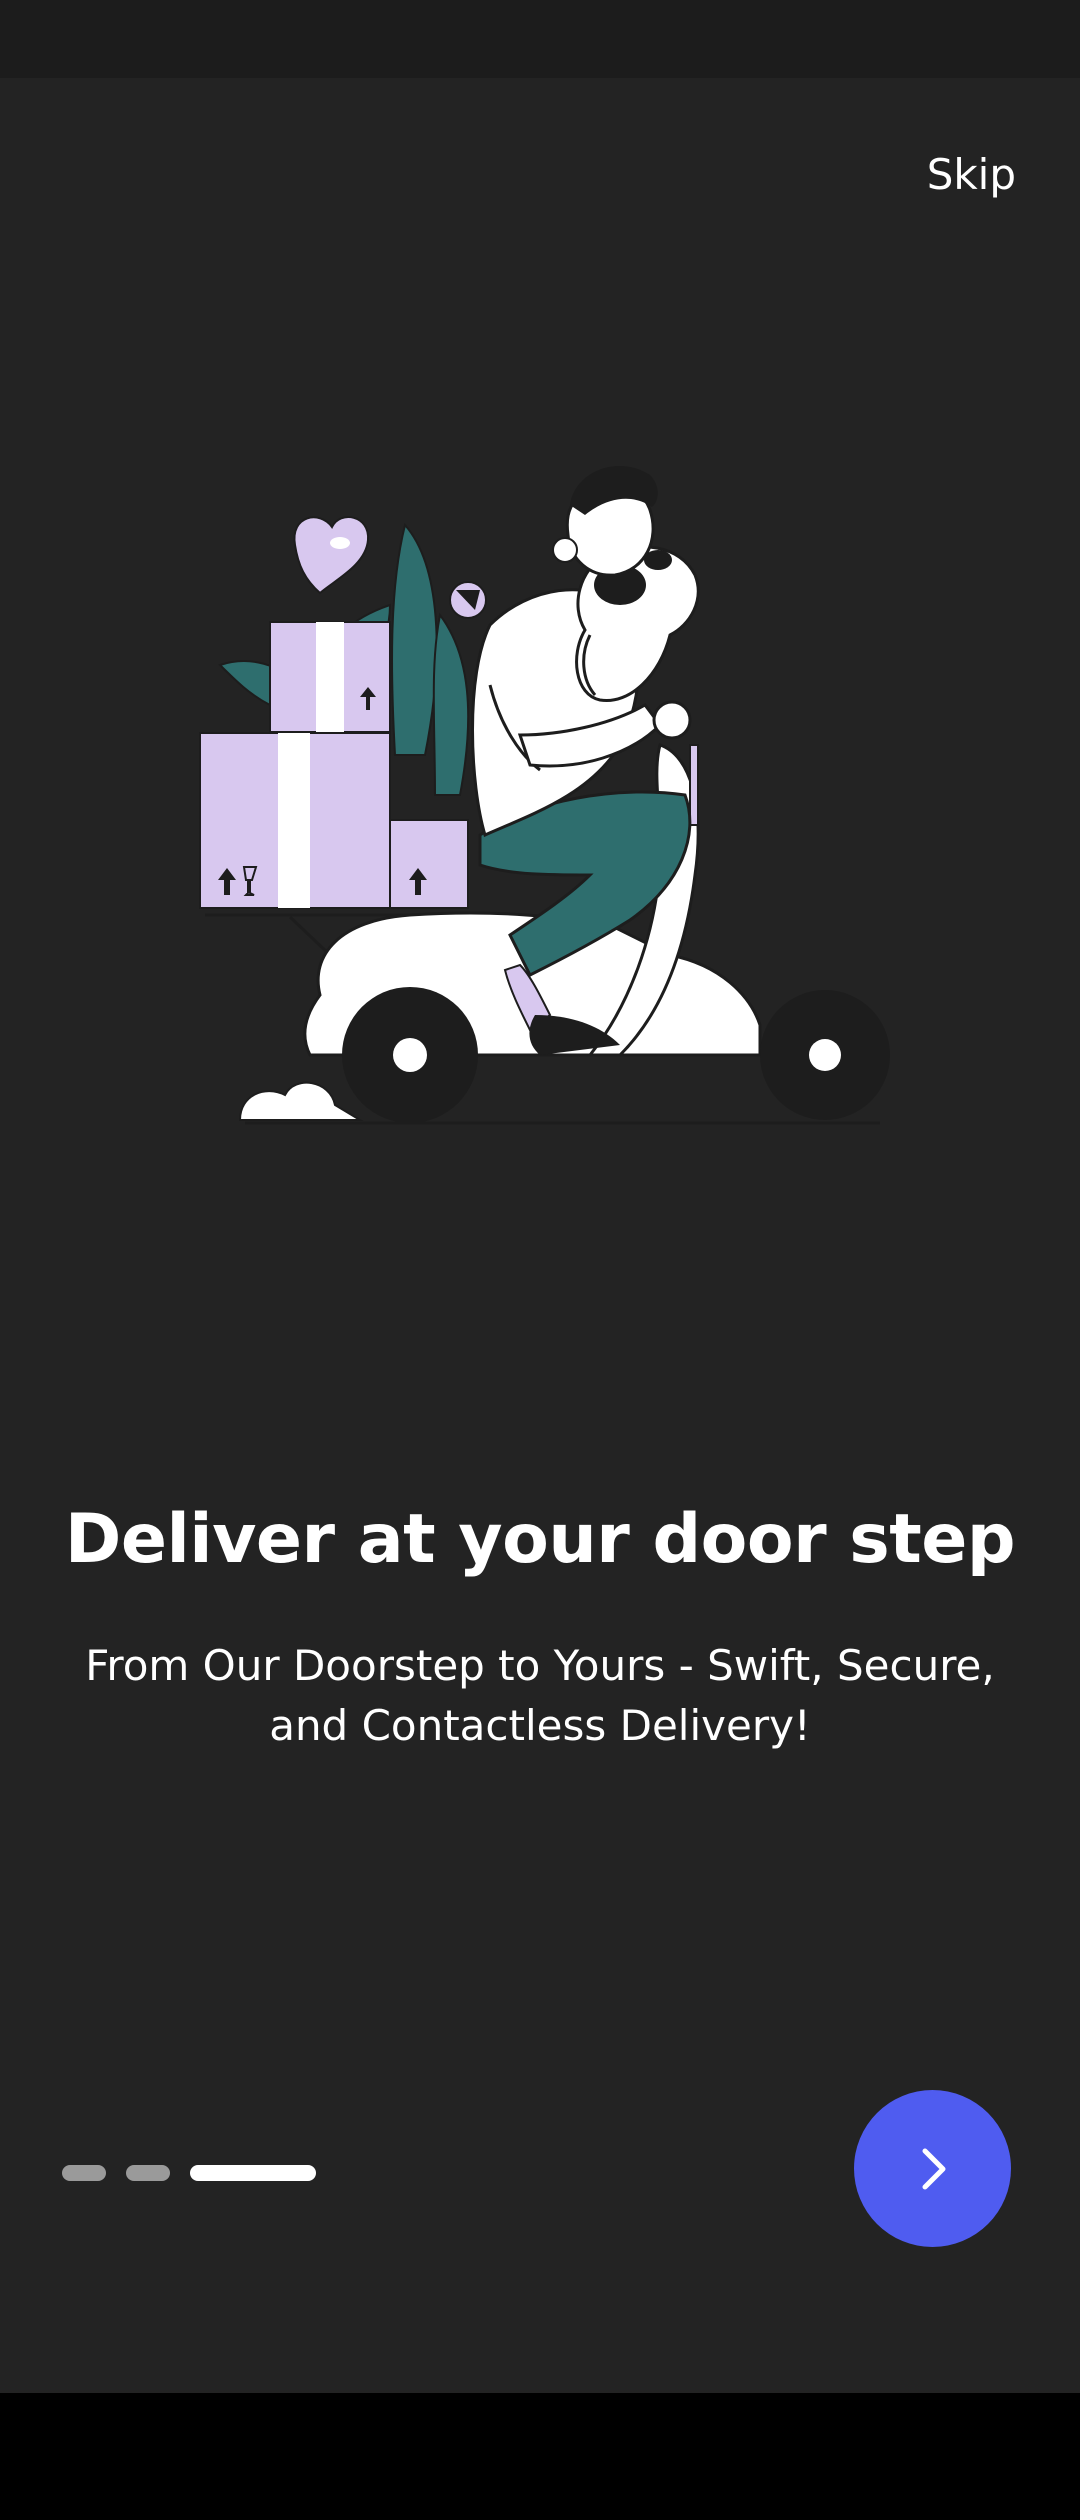  Describe the element at coordinates (540, 2456) in the screenshot. I see `system-navigation-bar` at that location.